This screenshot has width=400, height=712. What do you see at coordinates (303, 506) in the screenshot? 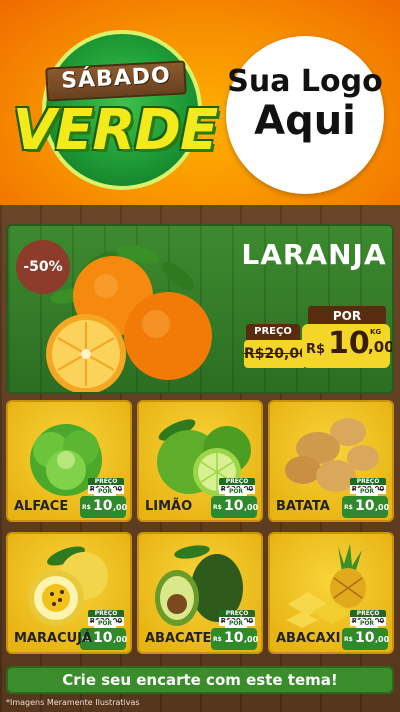
I see `product-name: BATATA` at bounding box center [303, 506].